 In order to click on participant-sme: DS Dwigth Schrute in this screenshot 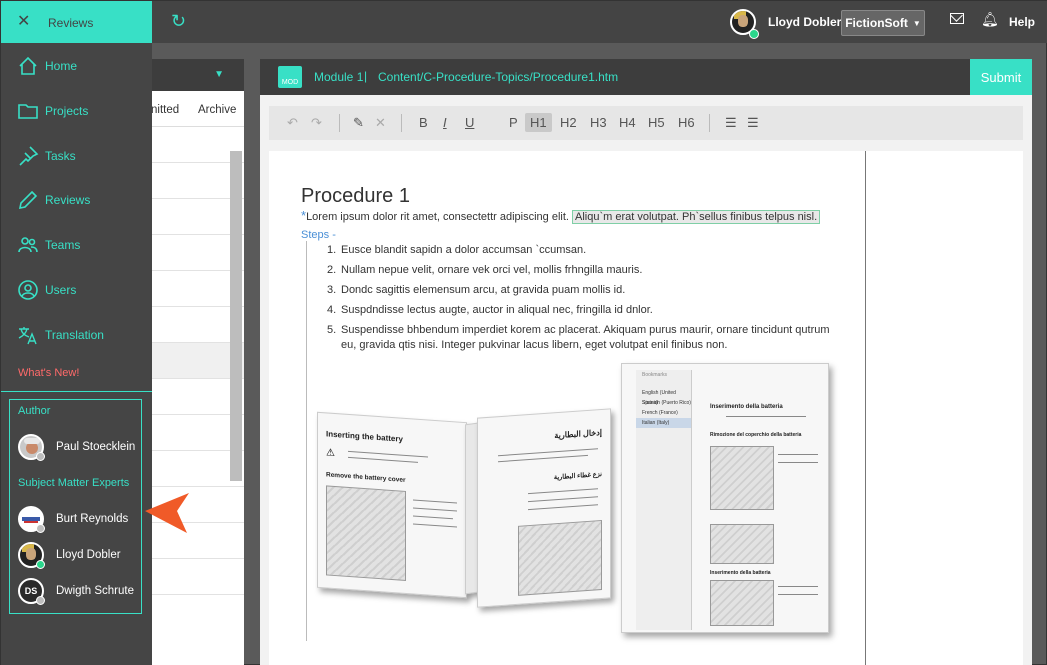, I will do `click(80, 592)`.